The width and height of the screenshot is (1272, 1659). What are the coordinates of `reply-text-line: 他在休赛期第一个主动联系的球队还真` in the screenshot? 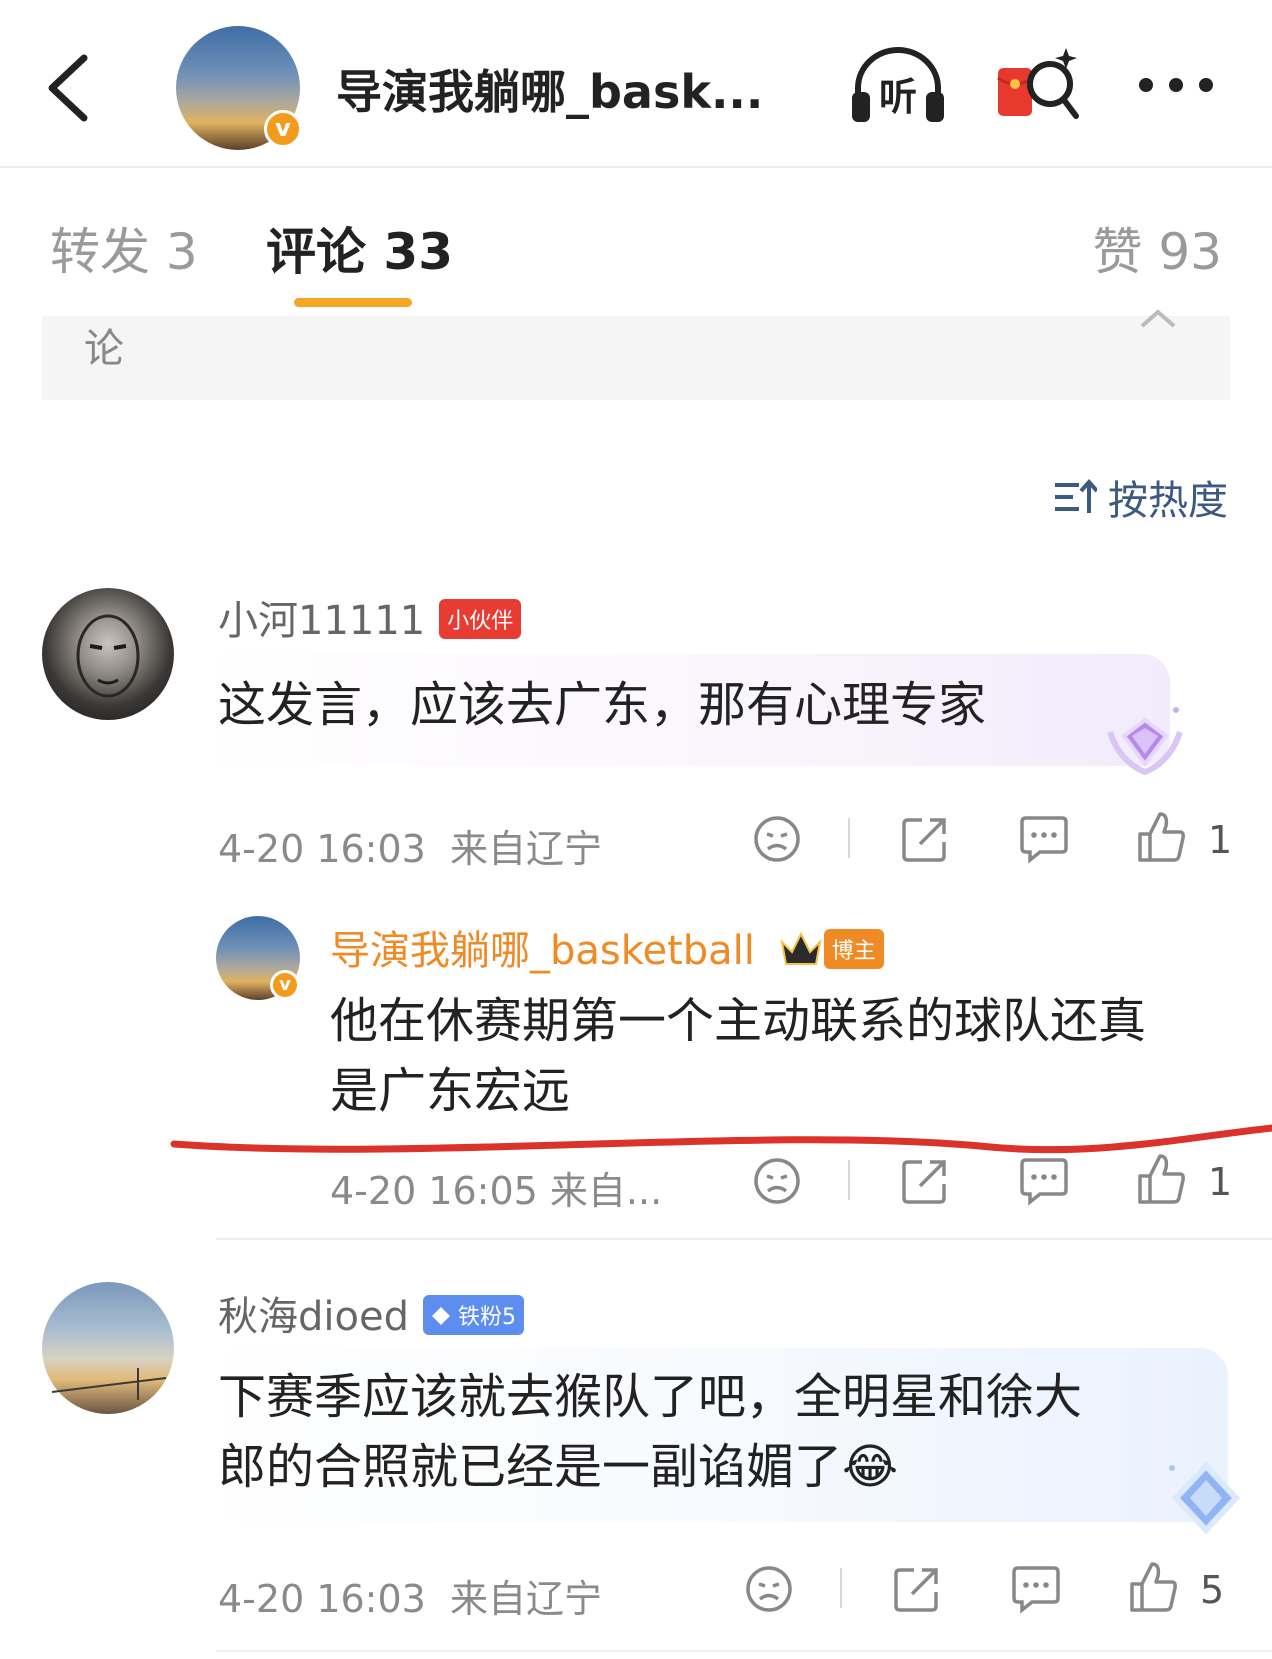 It's located at (738, 1021).